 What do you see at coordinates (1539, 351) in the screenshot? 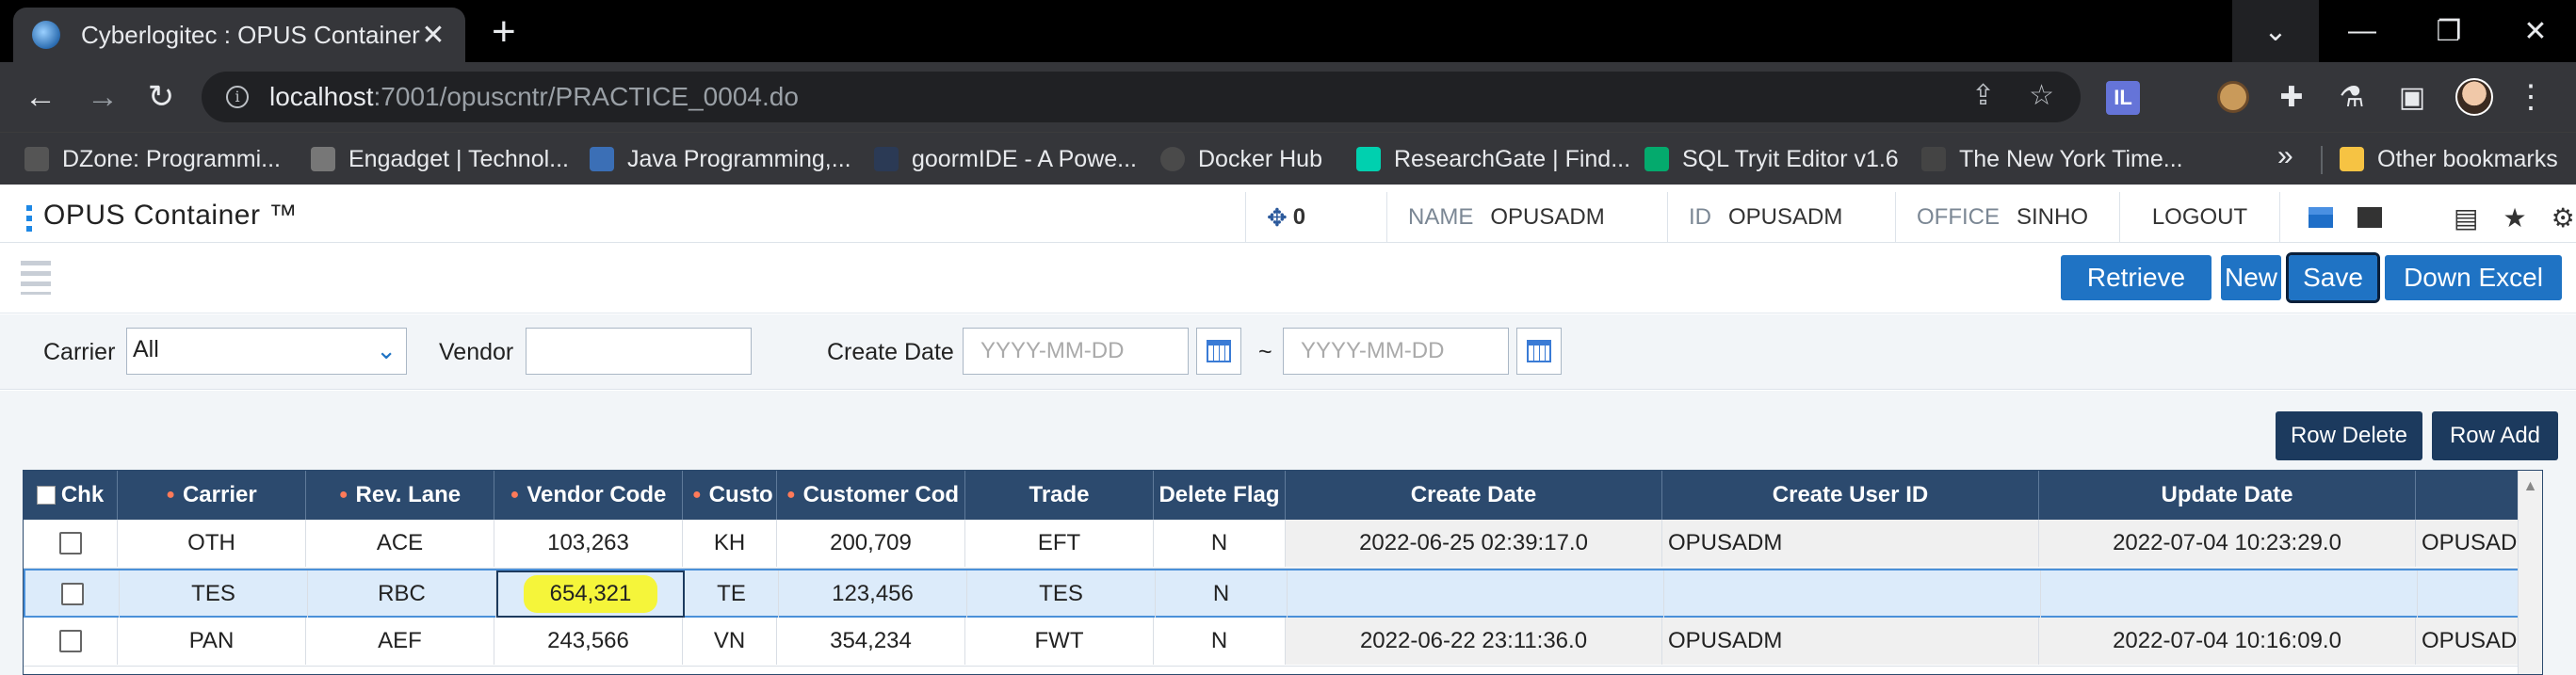
I see `calendar-to-button` at bounding box center [1539, 351].